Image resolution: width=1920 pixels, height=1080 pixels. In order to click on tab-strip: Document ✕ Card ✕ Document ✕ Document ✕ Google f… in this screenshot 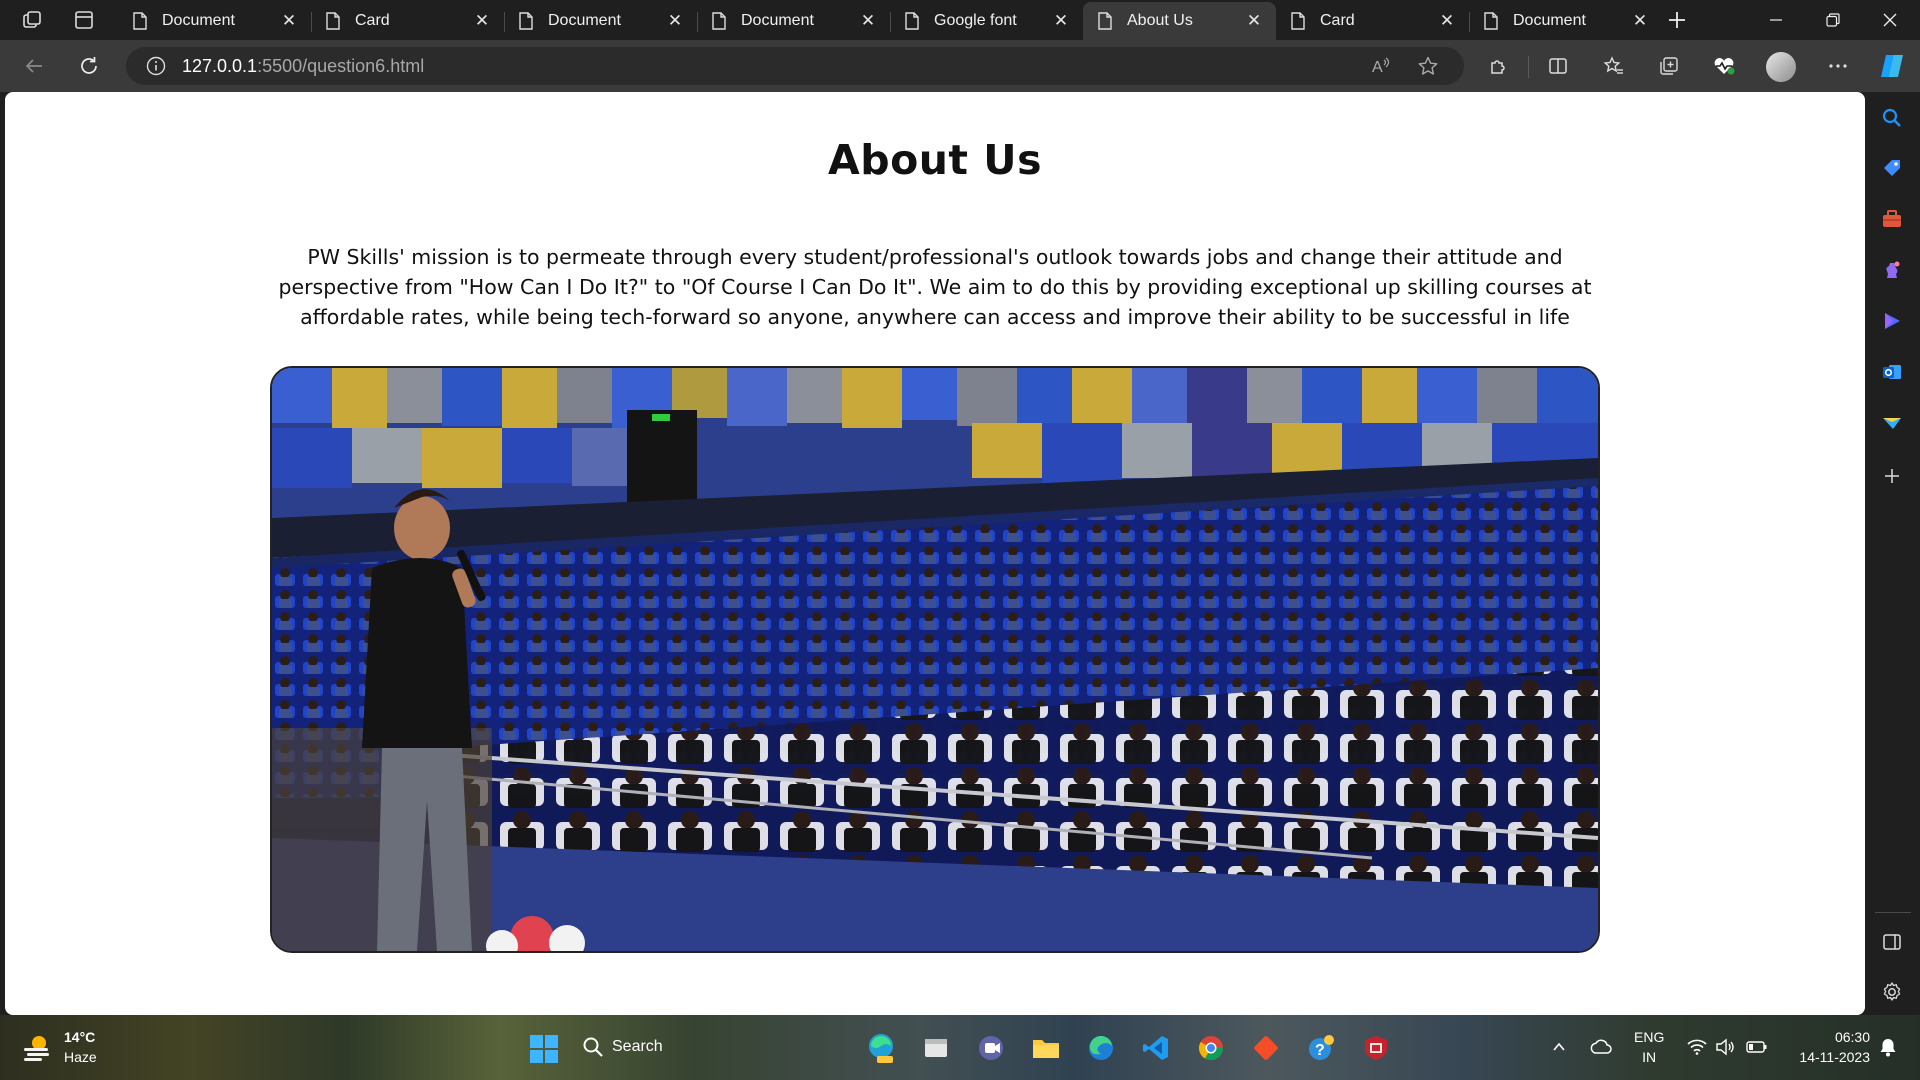, I will do `click(960, 20)`.